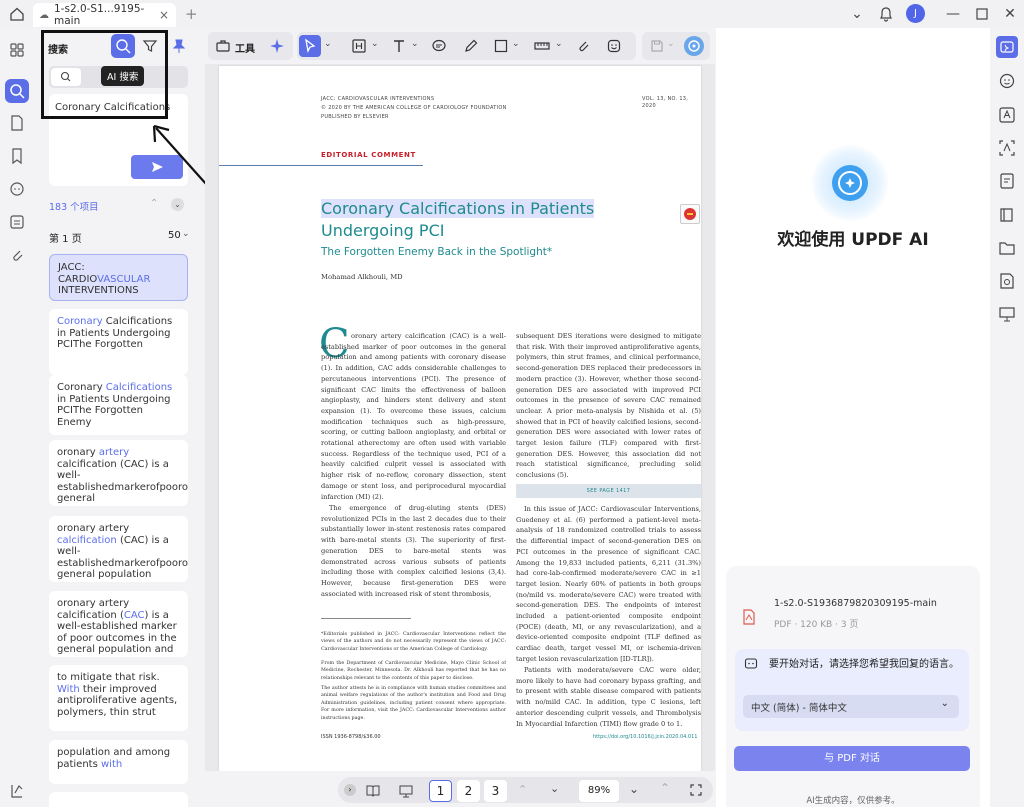  What do you see at coordinates (953, 14) in the screenshot?
I see `minimize-icon: —` at bounding box center [953, 14].